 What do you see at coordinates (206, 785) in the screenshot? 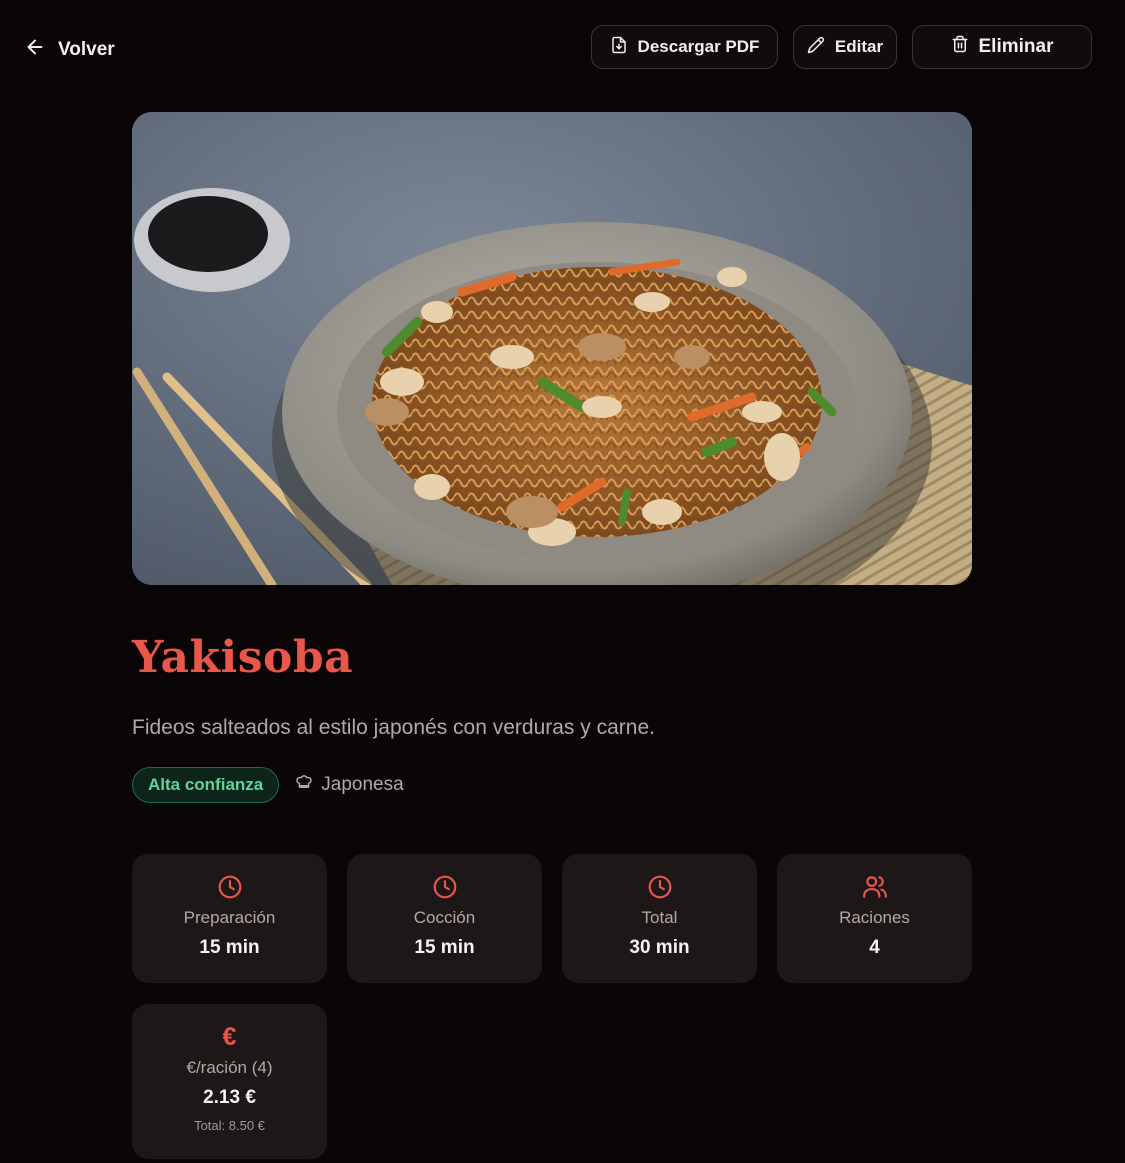
I see `confidence-badge: Alta confianza` at bounding box center [206, 785].